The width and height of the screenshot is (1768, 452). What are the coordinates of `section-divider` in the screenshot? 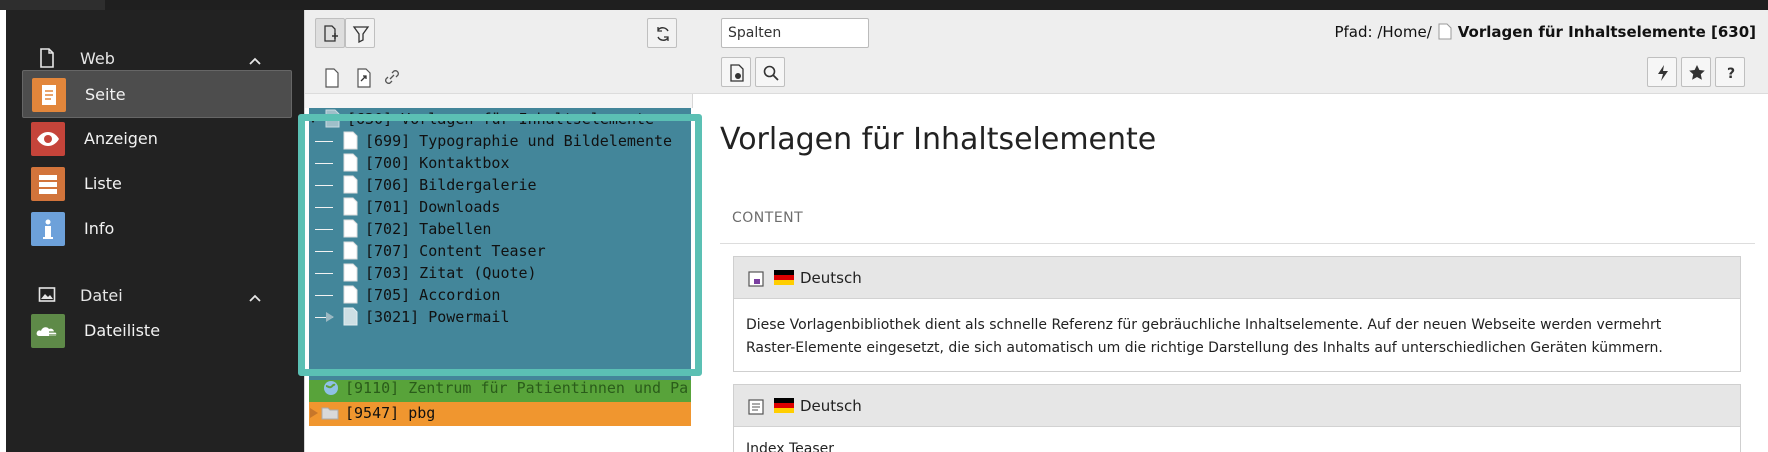 It's located at (1237, 243).